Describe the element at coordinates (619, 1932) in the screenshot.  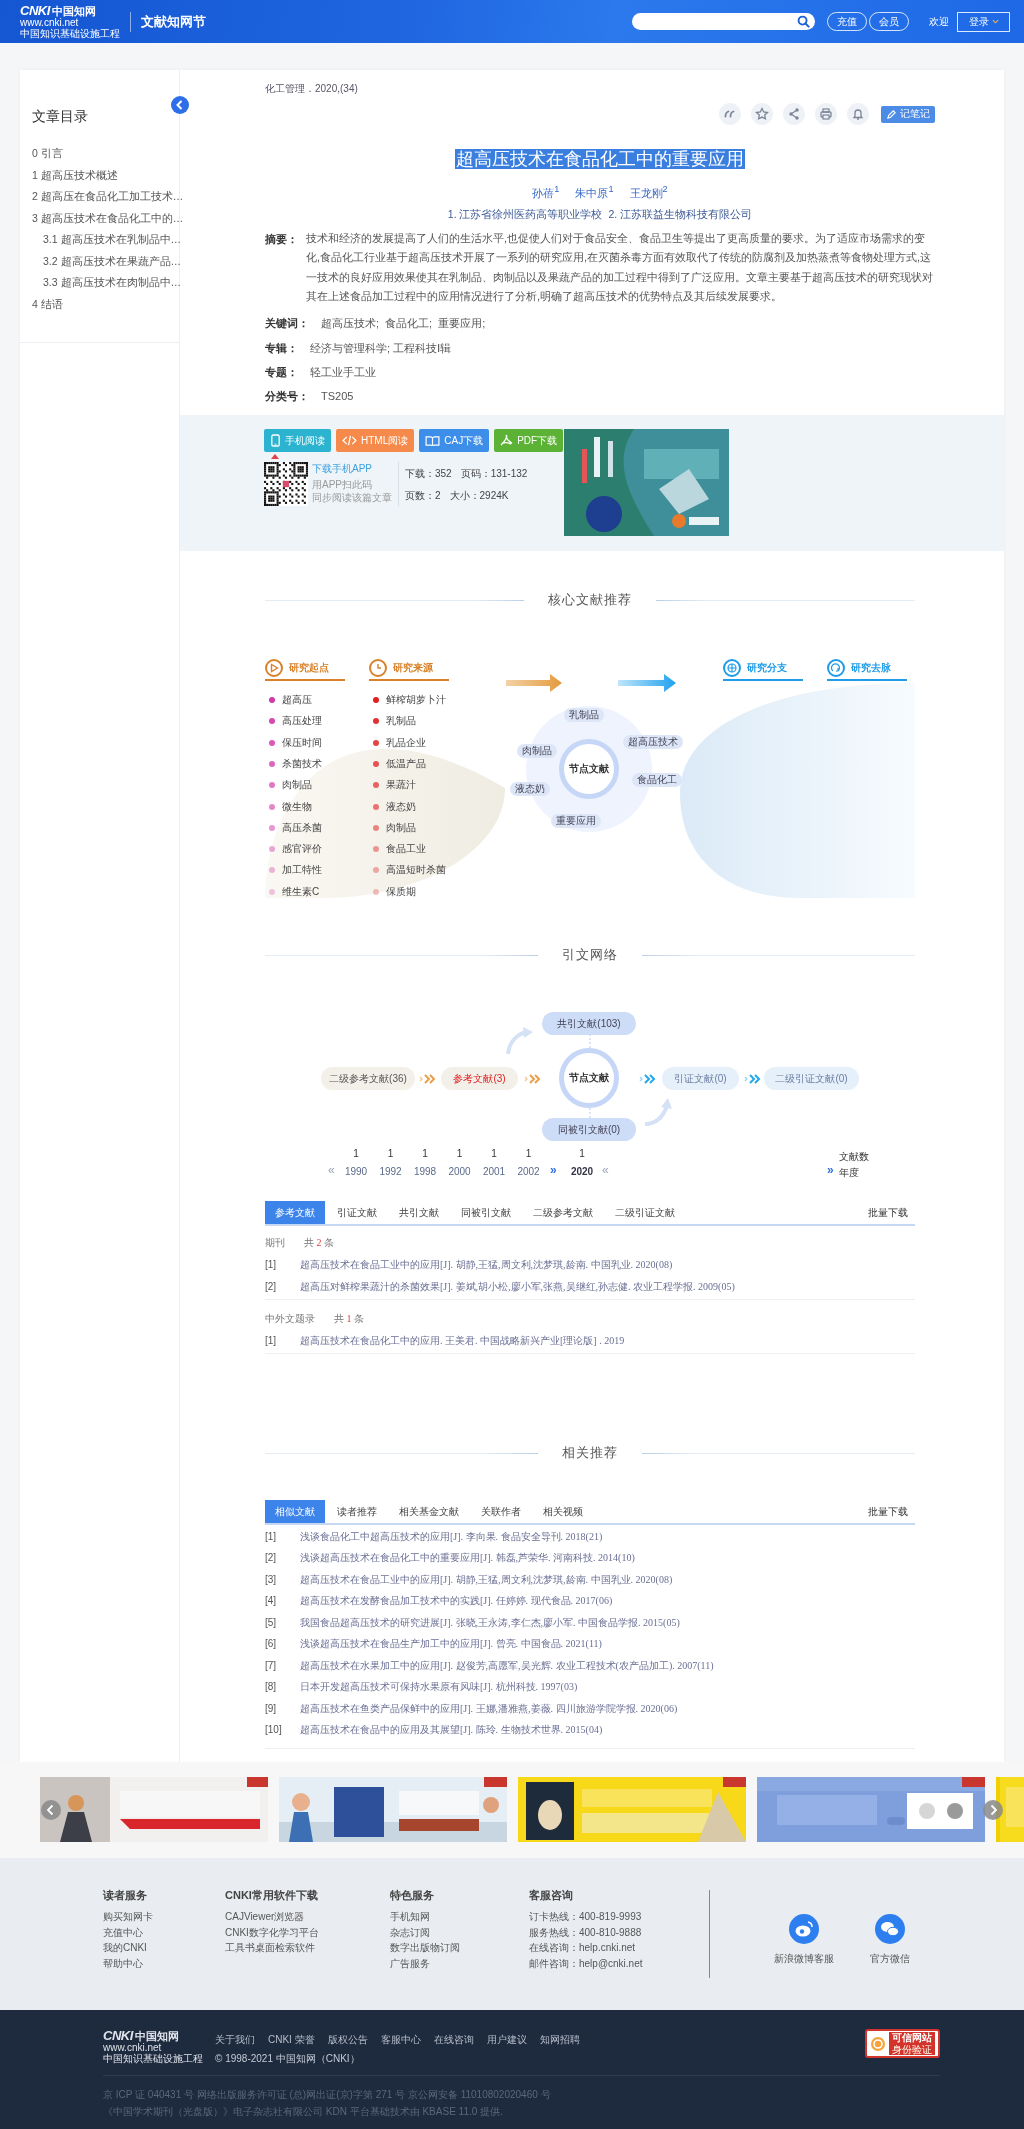
I see `footer-link: 服务热线：400-810-9888` at that location.